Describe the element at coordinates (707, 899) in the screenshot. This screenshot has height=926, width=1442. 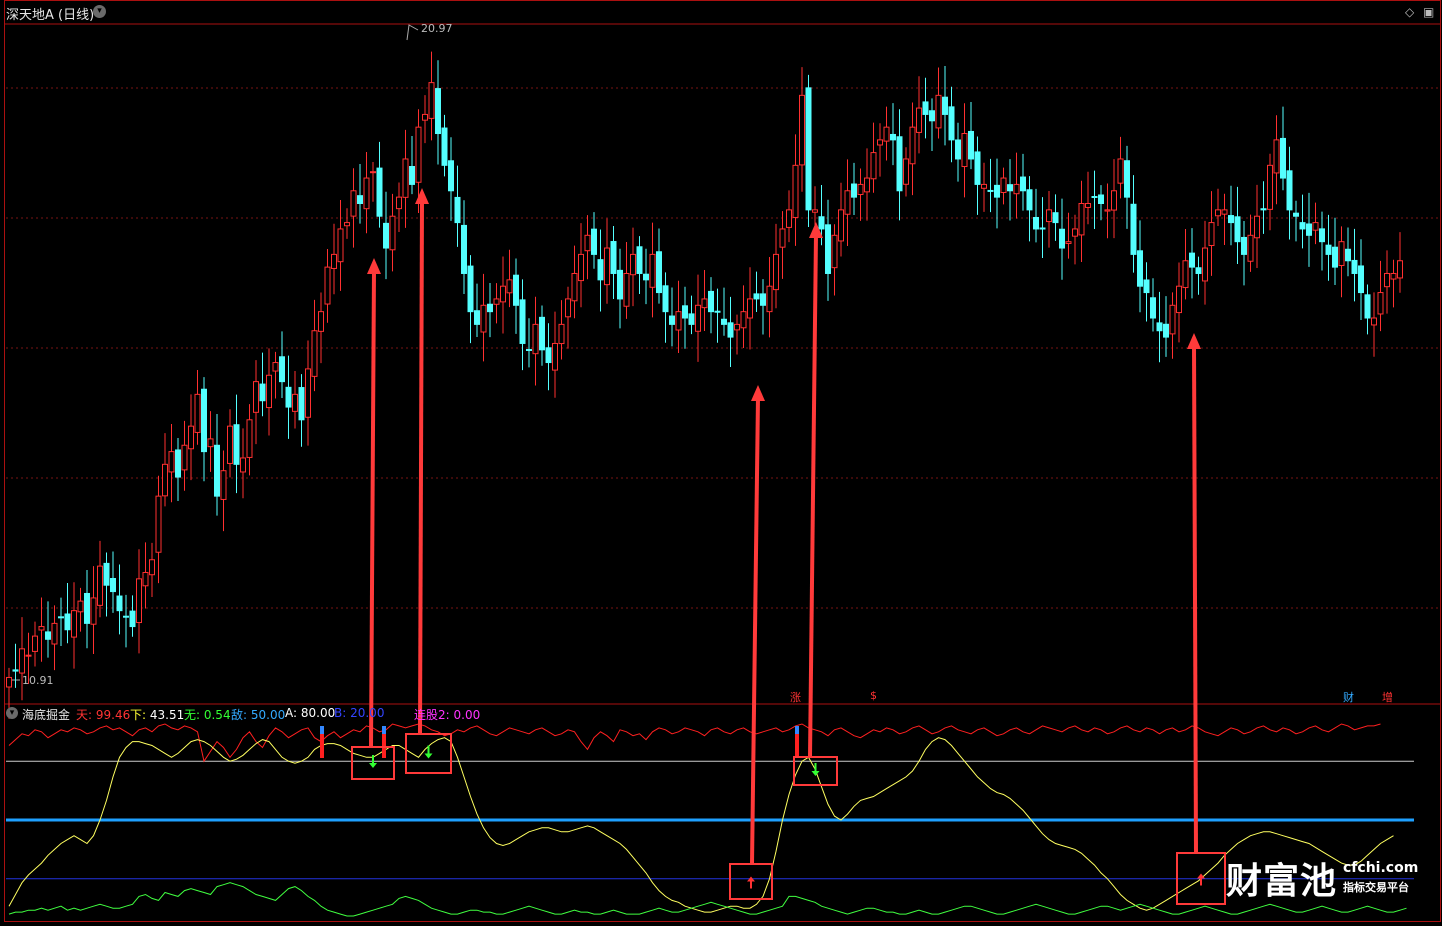
I see `wu-line` at that location.